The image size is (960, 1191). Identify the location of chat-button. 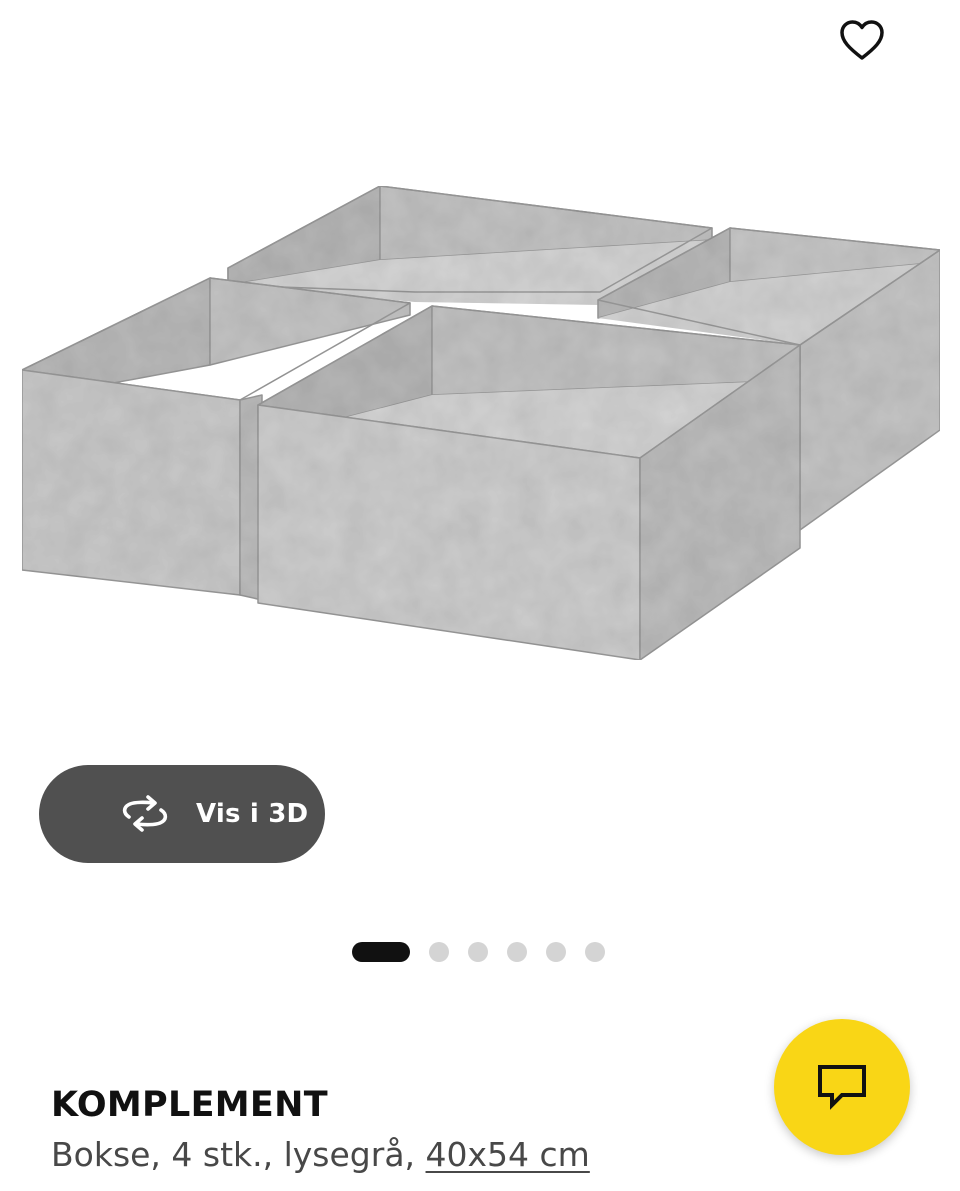
(842, 1087).